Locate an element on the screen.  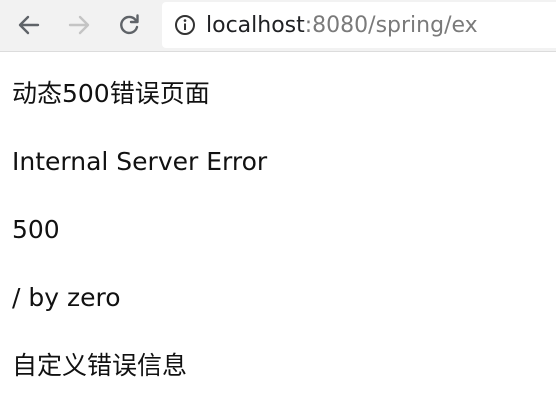
status-code: 500 is located at coordinates (36, 229).